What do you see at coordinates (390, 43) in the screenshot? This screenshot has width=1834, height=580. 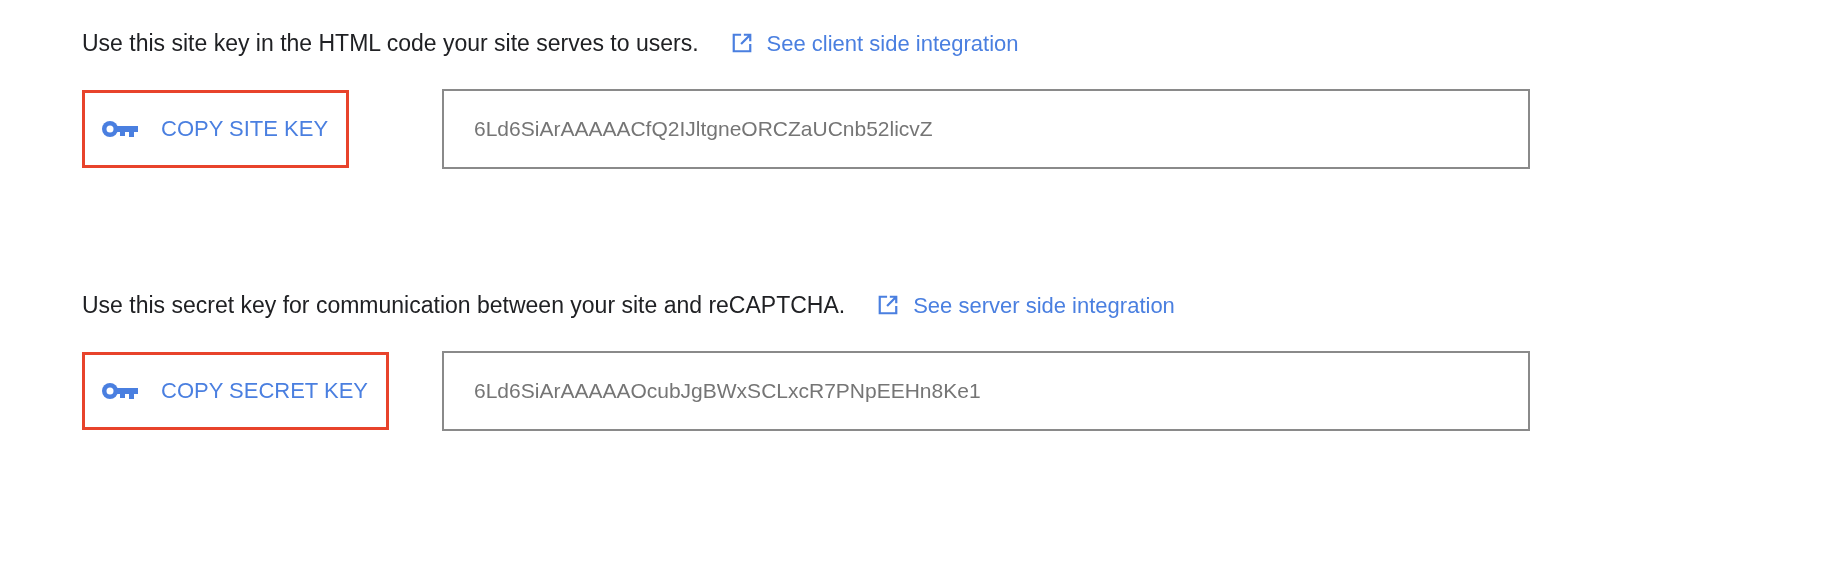 I see `description-text: Use this site key in the HTML code your site serves to users.` at bounding box center [390, 43].